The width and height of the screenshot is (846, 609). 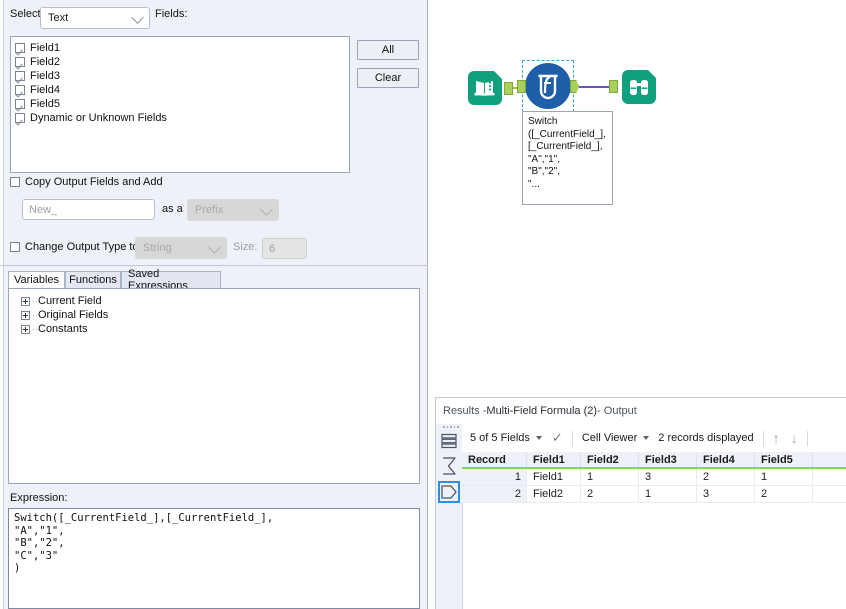 I want to click on book-icon-glyph, so click(x=484, y=88).